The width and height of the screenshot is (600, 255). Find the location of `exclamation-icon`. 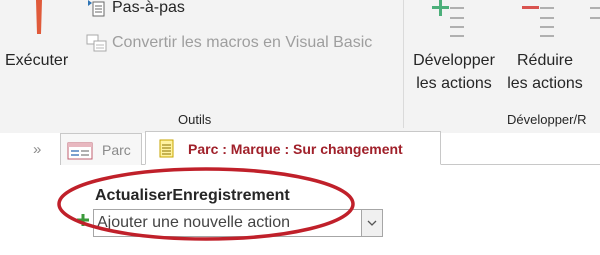

exclamation-icon is located at coordinates (39, 17).